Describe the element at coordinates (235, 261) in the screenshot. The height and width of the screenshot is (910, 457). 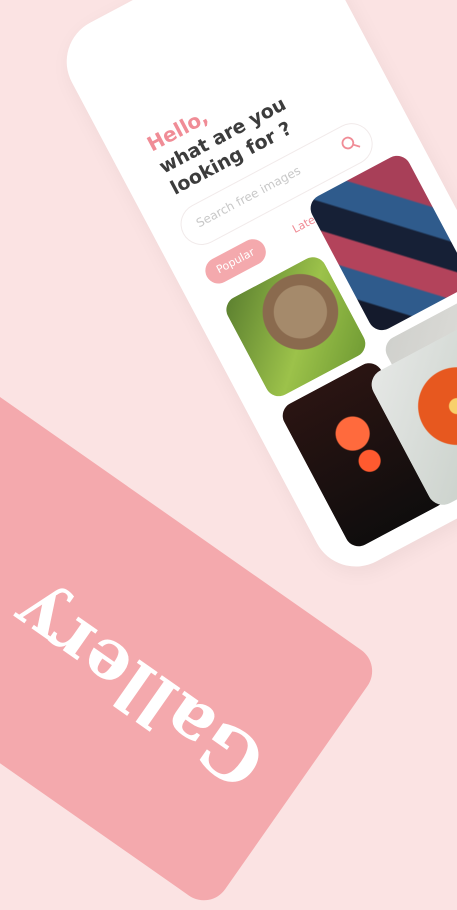
I see `tab-popular: Popular` at that location.